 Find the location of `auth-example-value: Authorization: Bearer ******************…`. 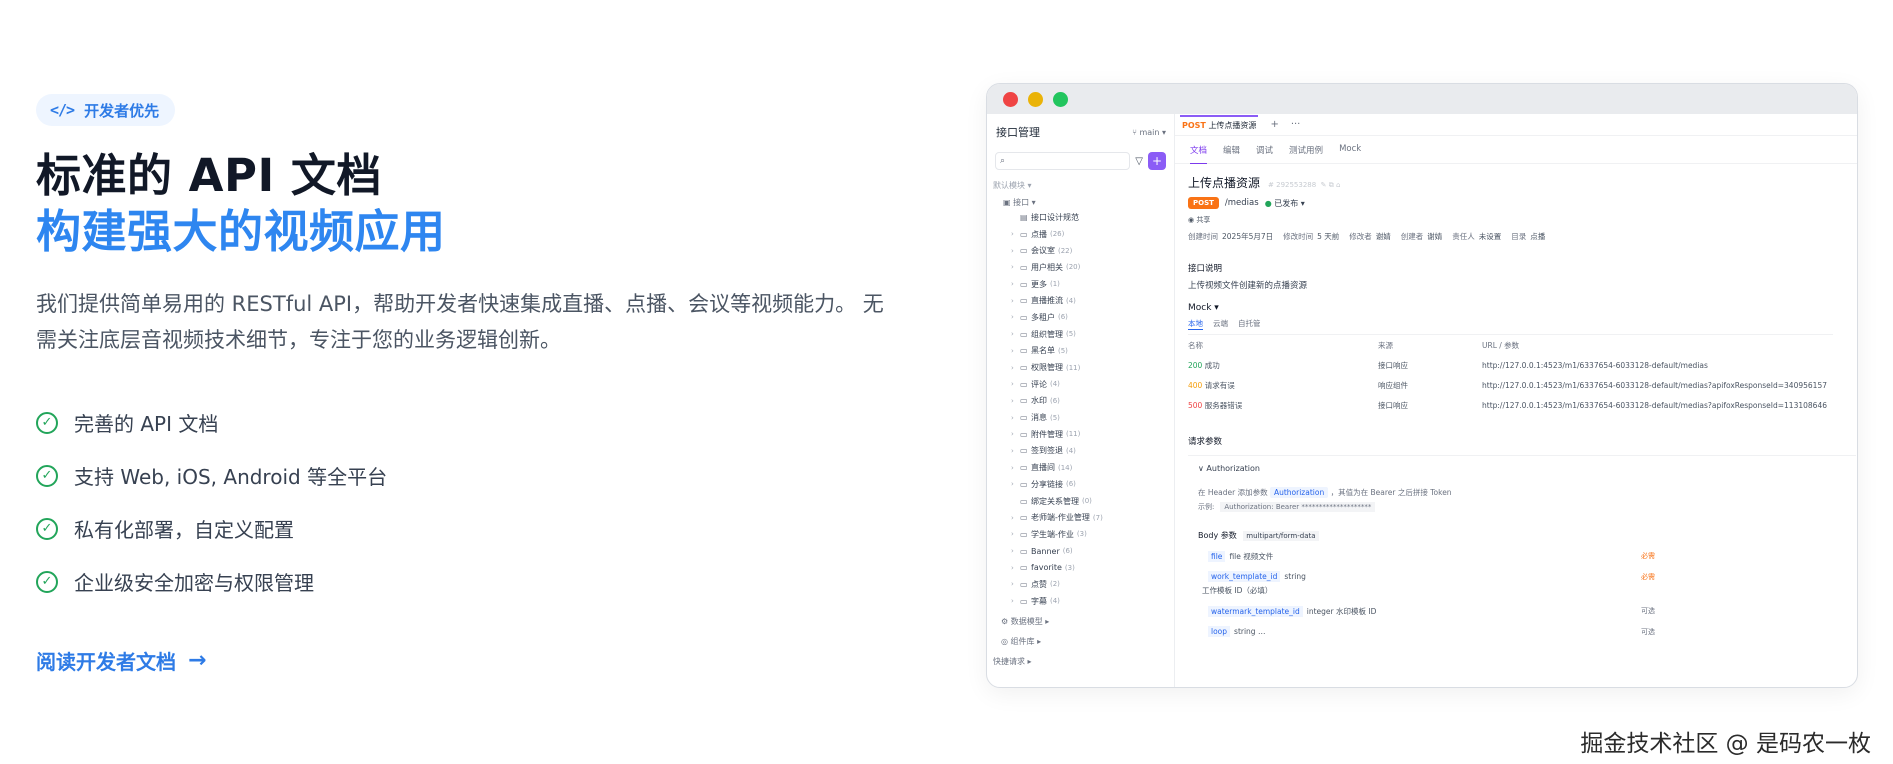

auth-example-value: Authorization: Bearer ******************… is located at coordinates (1298, 507).